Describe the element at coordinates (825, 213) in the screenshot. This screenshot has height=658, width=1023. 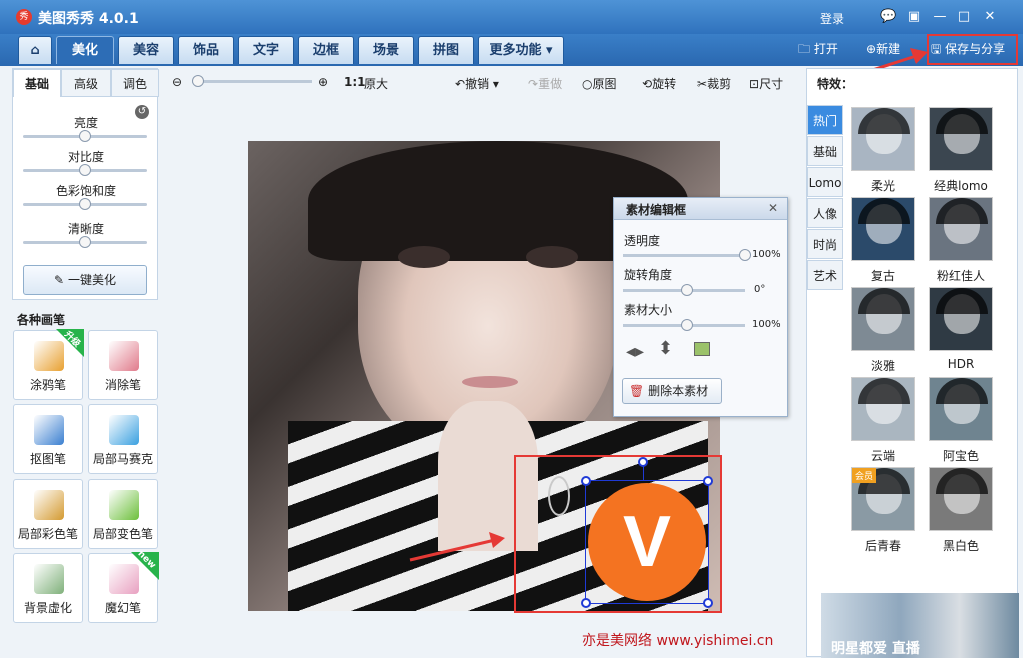
I see `effect-category-3: 人像` at that location.